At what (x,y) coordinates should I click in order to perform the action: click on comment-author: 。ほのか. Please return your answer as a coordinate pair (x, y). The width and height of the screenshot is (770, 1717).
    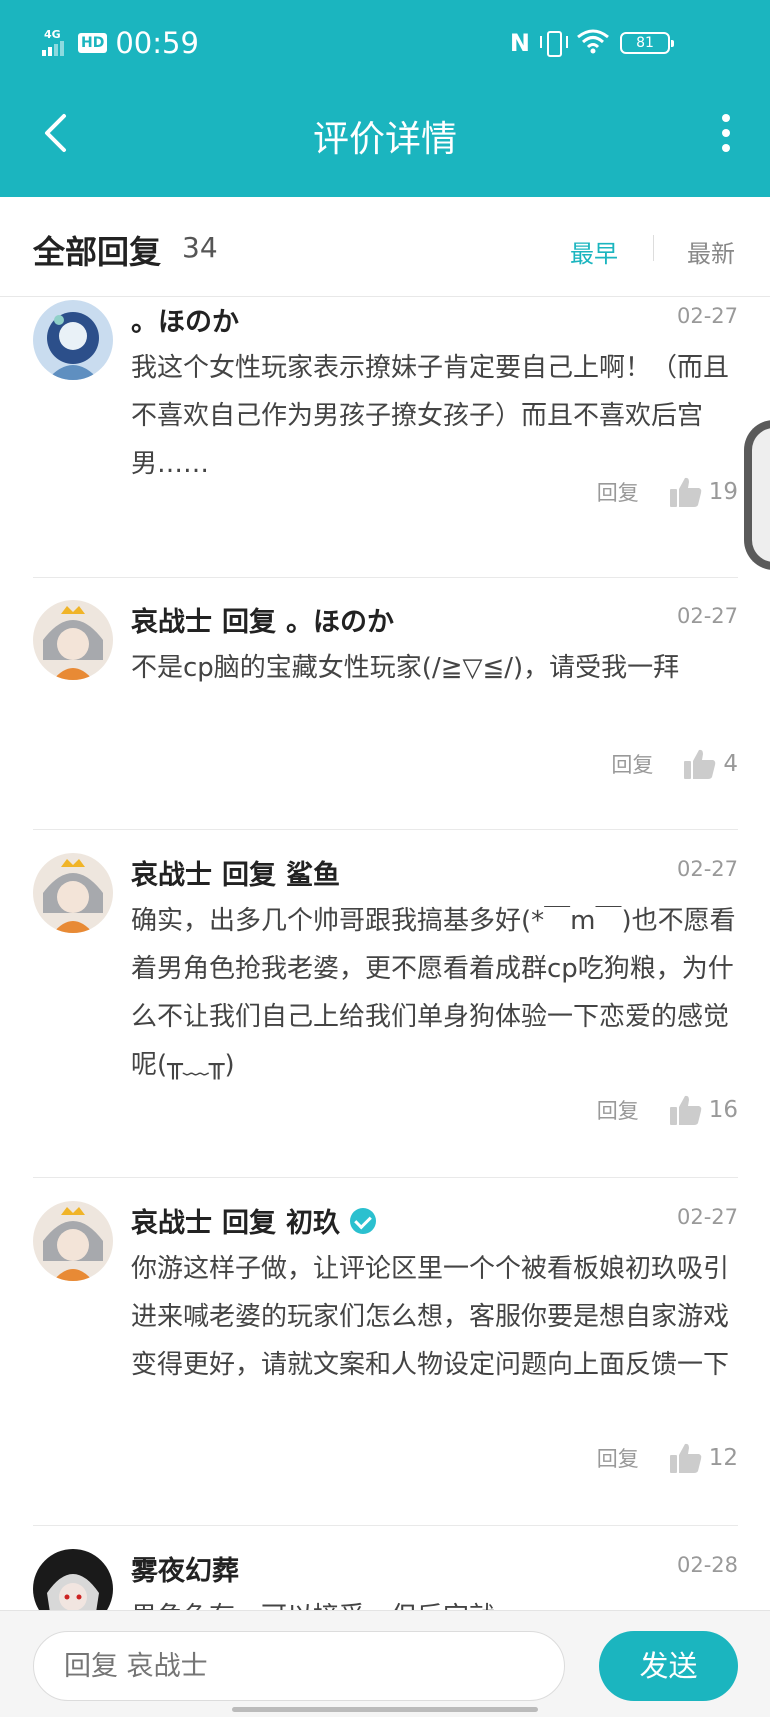
    Looking at the image, I should click on (185, 322).